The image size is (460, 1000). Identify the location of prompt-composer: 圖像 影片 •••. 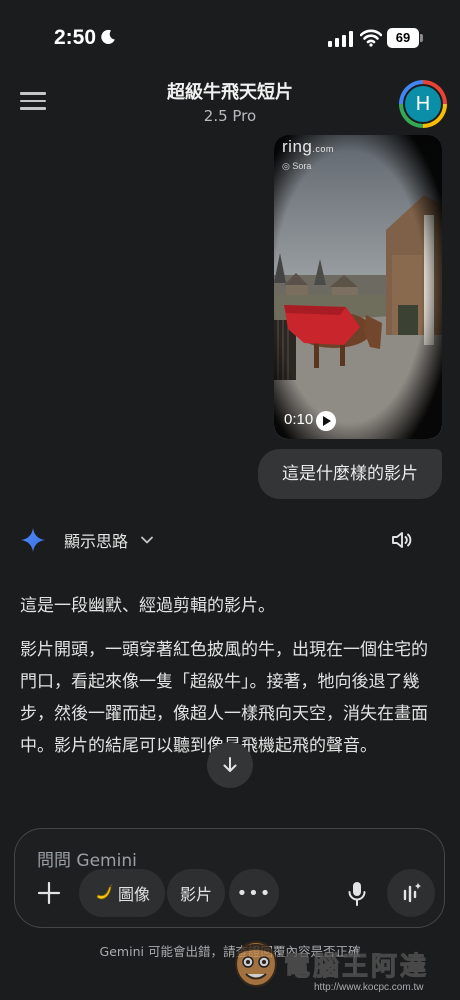
(229, 878).